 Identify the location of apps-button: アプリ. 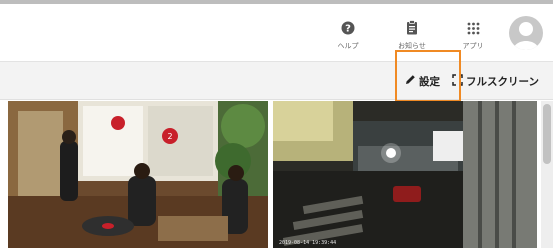
(473, 35).